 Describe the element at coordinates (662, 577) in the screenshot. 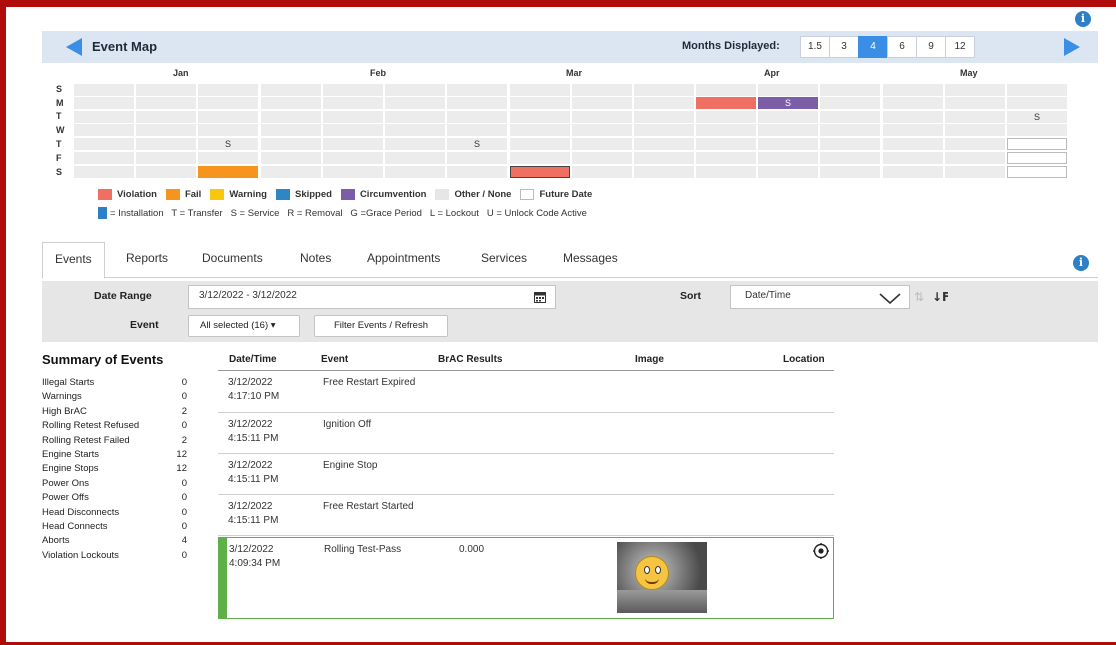

I see `event-photo-thumbnail` at that location.